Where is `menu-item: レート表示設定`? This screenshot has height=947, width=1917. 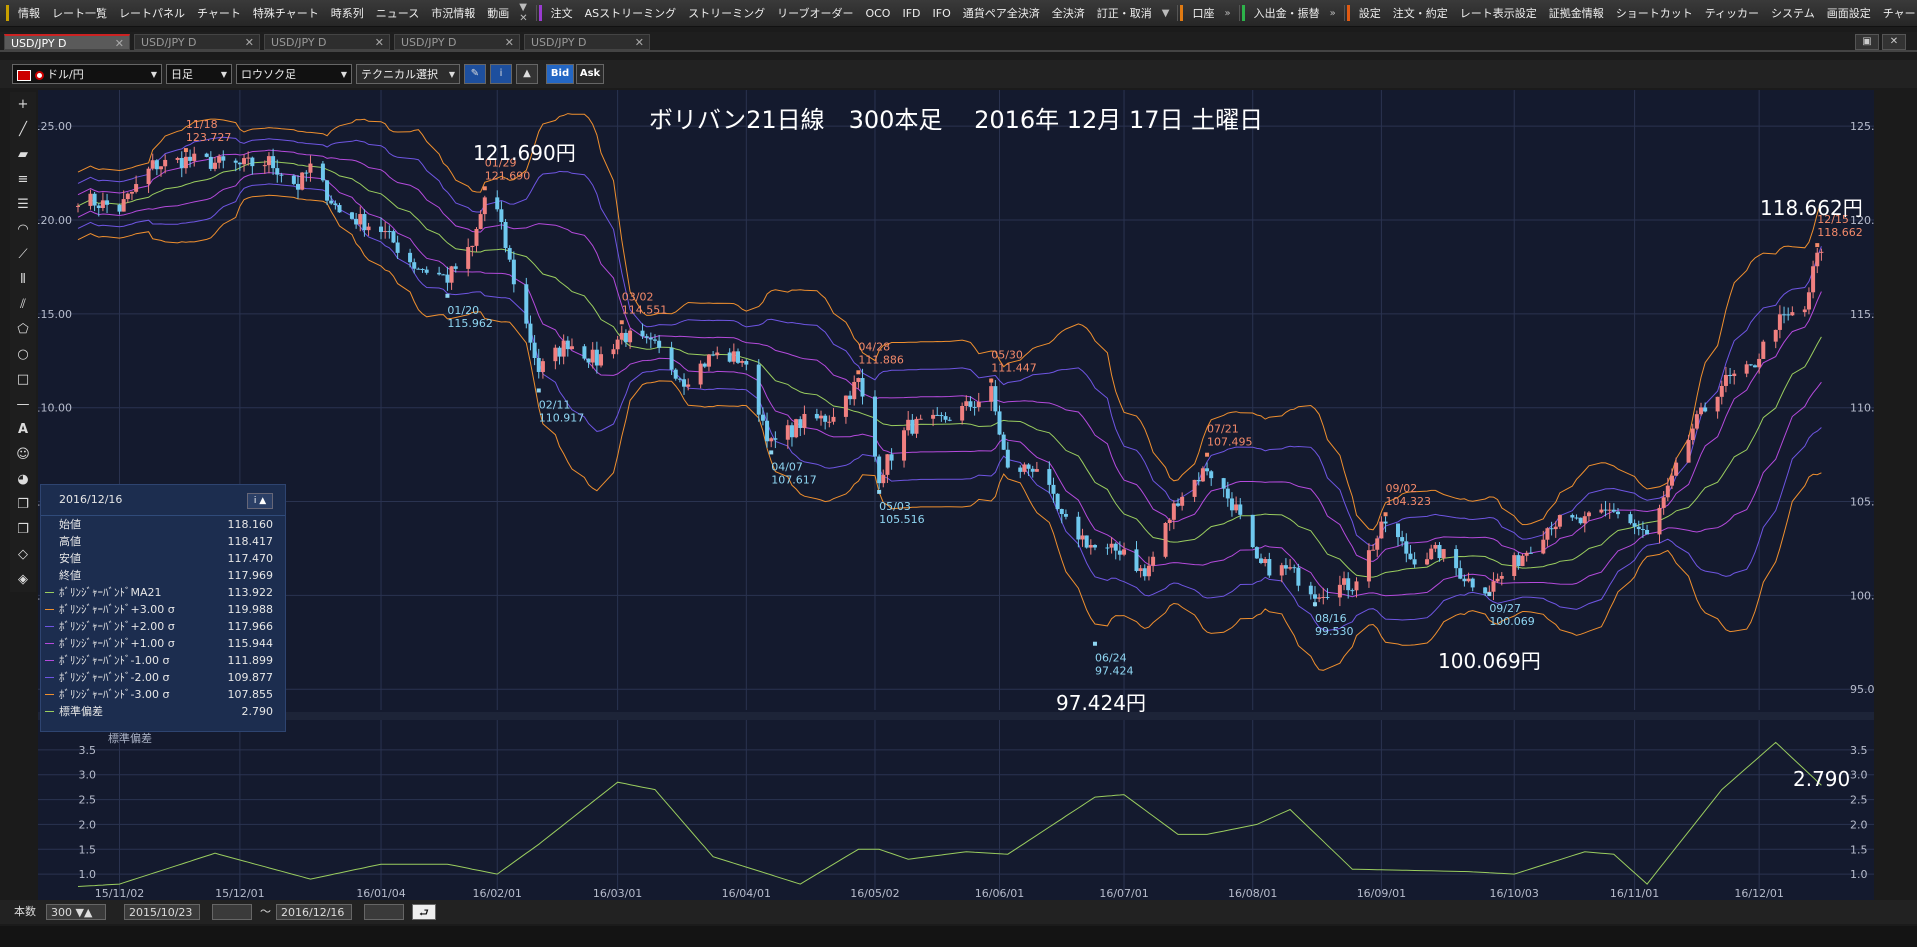
menu-item: レート表示設定 is located at coordinates (1498, 13).